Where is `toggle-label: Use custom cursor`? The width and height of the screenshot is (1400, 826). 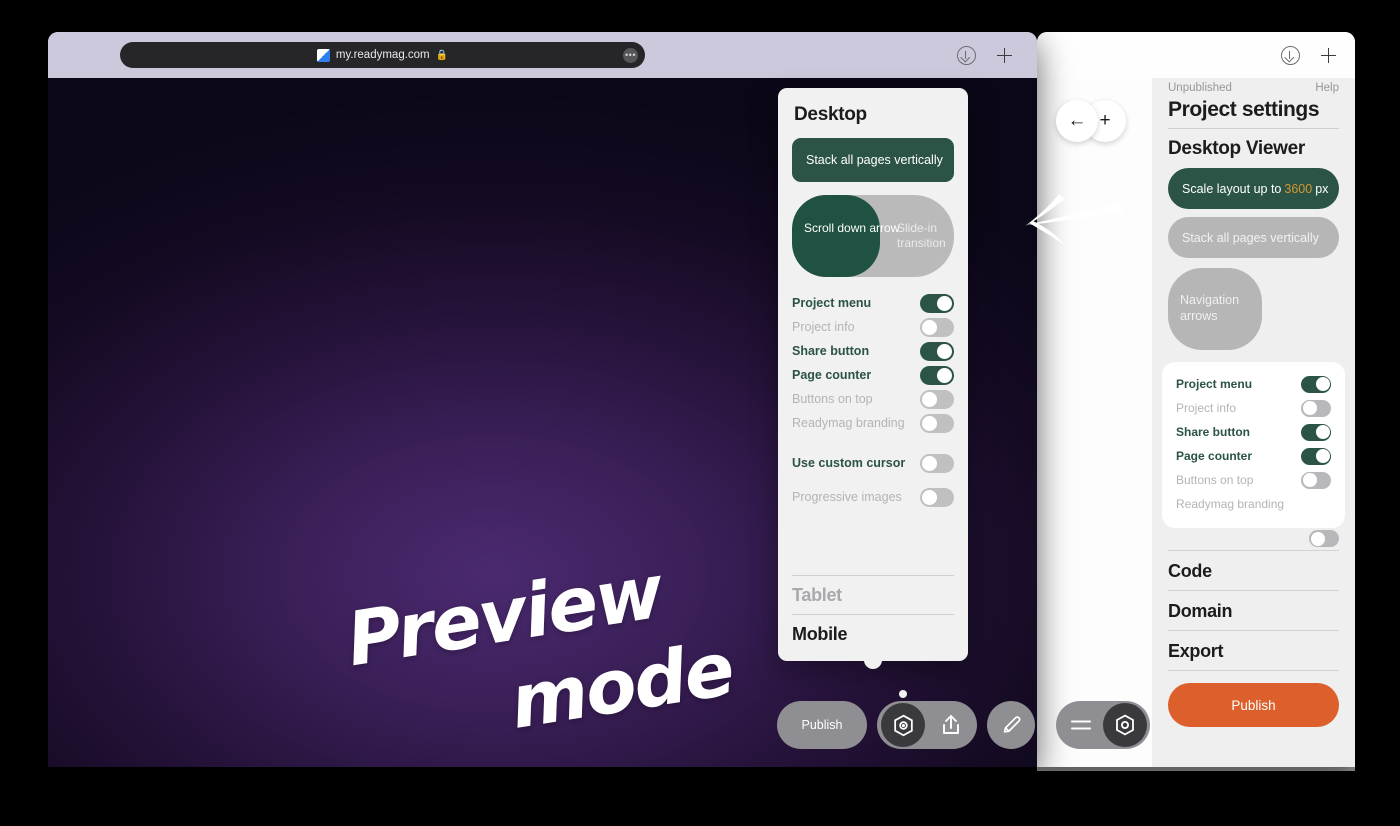 toggle-label: Use custom cursor is located at coordinates (849, 463).